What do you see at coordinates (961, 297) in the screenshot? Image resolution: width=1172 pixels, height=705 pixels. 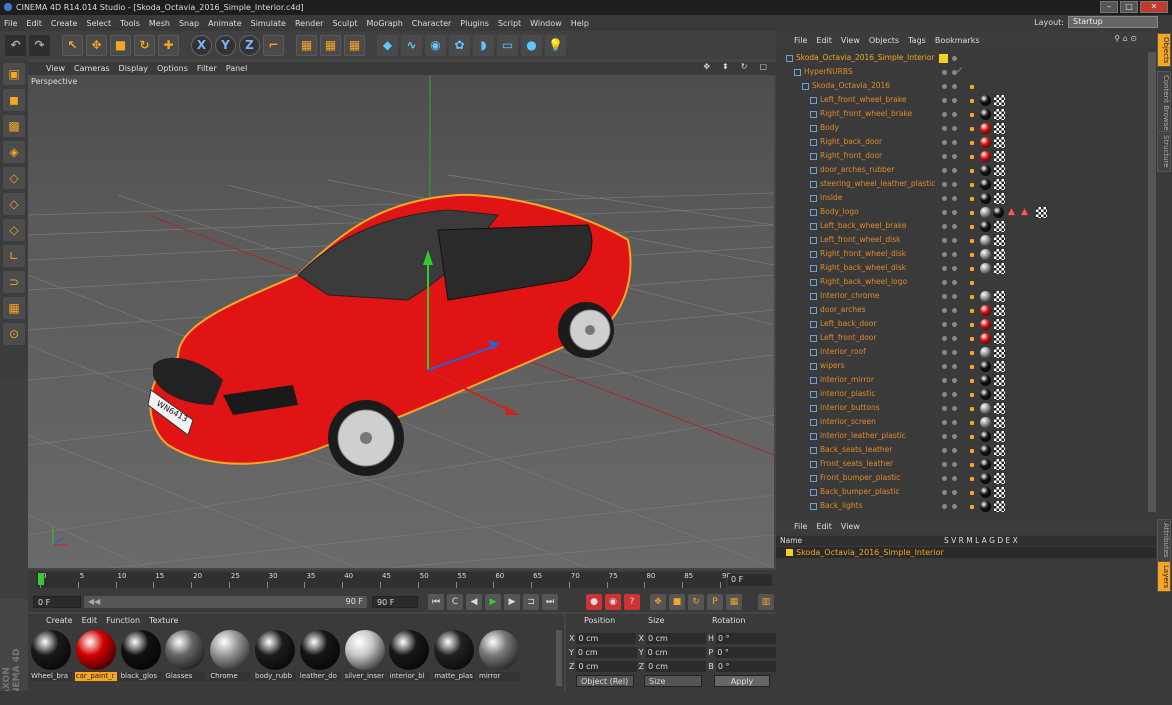 I see `object-row: Interior_chrome` at bounding box center [961, 297].